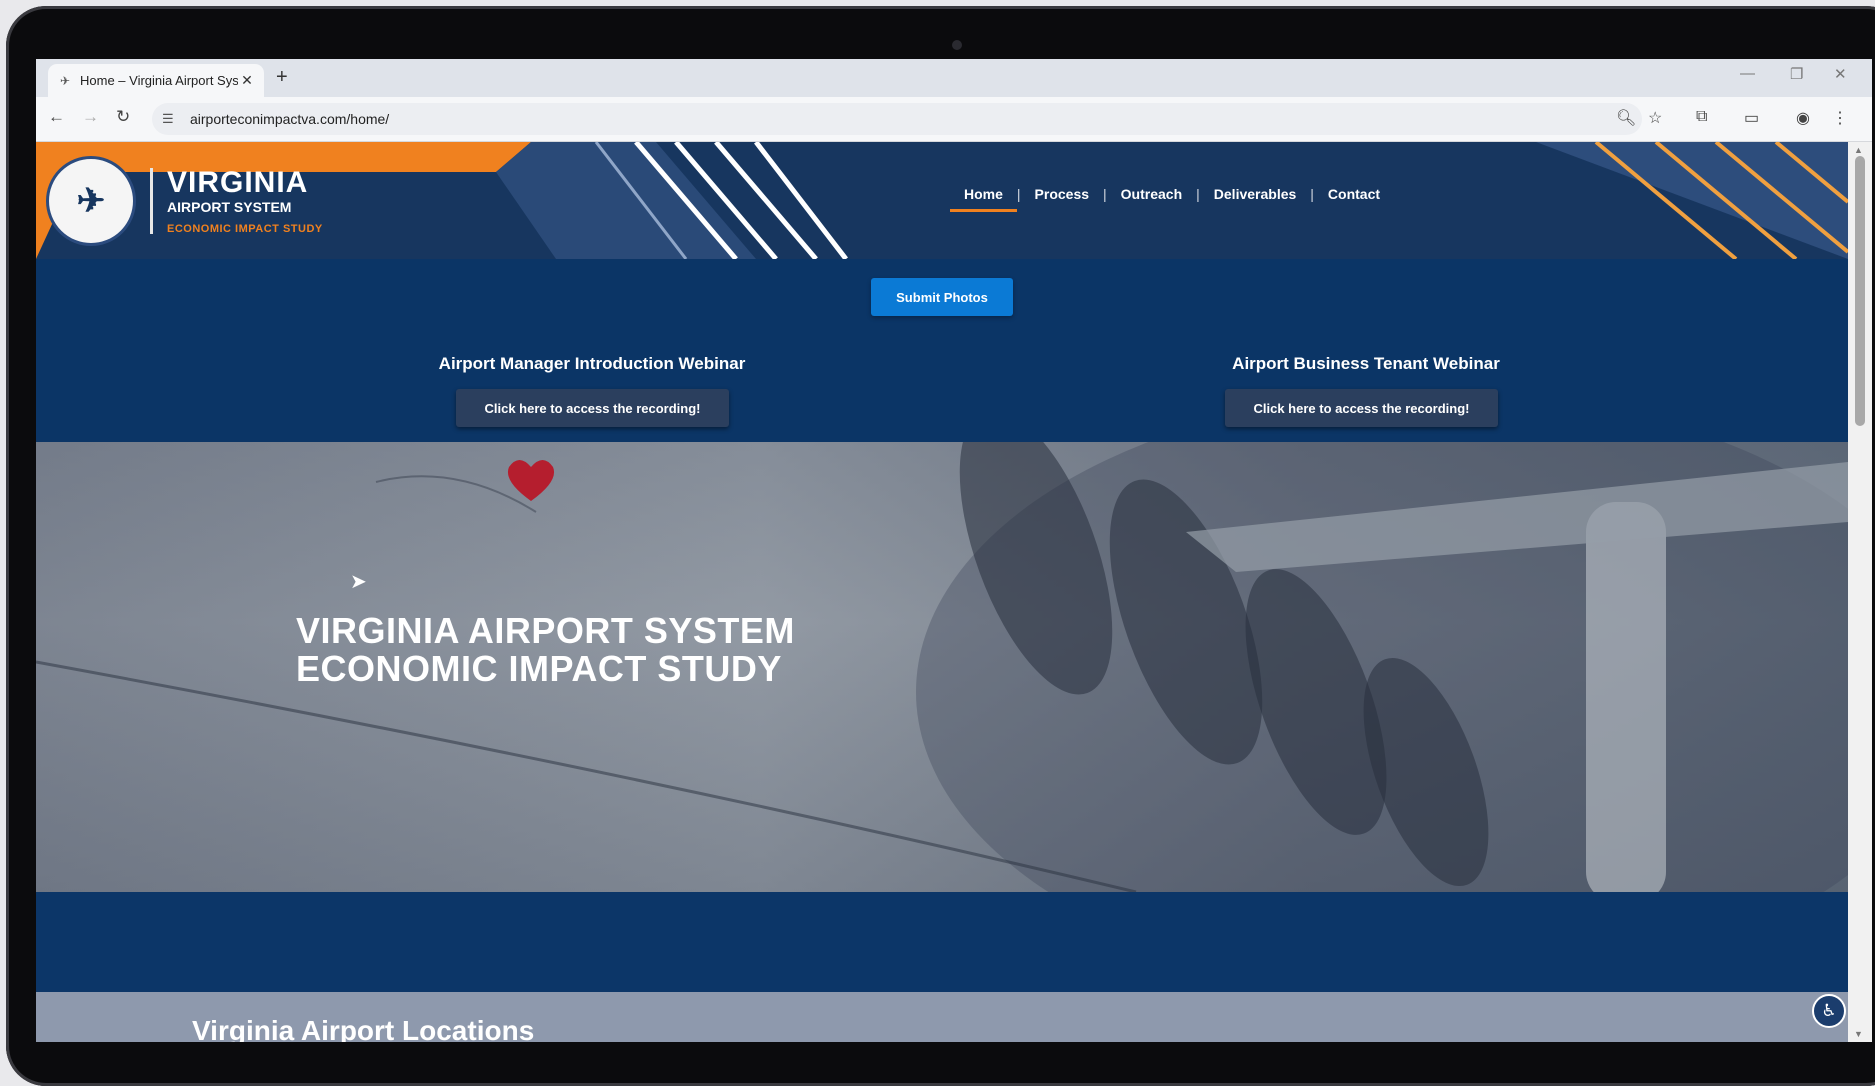  Describe the element at coordinates (1860, 592) in the screenshot. I see `page-scrollbar: ▲ ▼` at that location.